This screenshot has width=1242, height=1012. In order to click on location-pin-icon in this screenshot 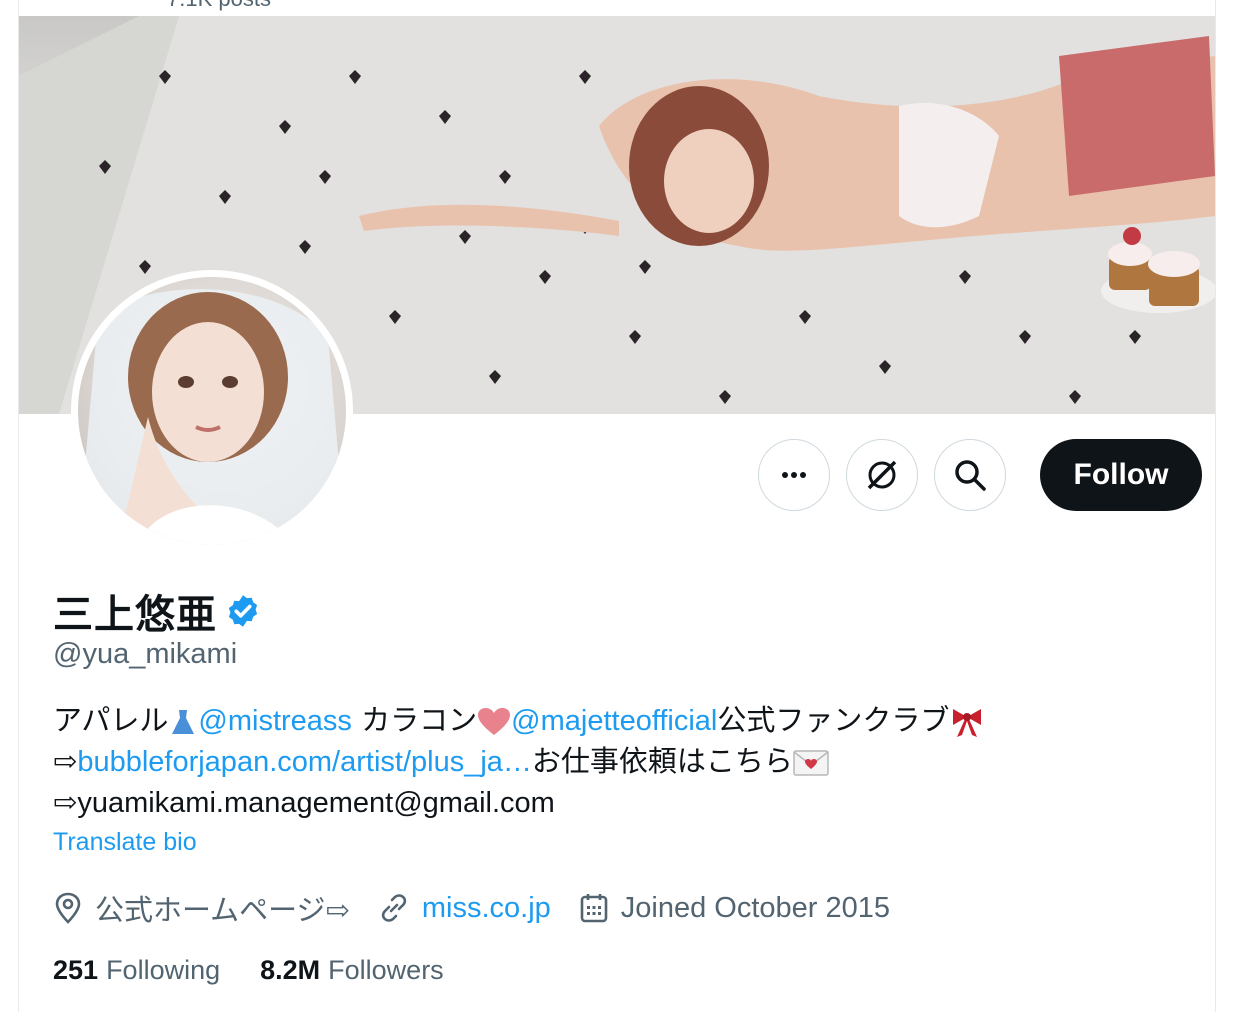, I will do `click(68, 908)`.